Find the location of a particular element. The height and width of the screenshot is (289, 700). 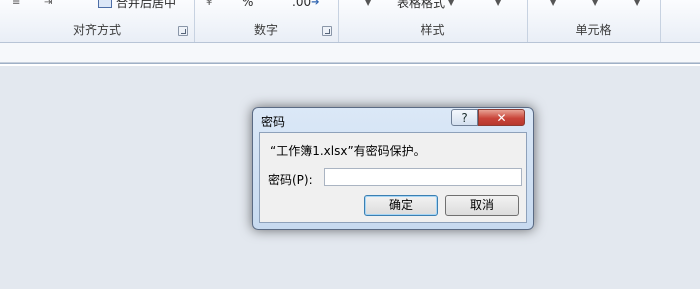

align-buttons: ≡ is located at coordinates (16, 5).